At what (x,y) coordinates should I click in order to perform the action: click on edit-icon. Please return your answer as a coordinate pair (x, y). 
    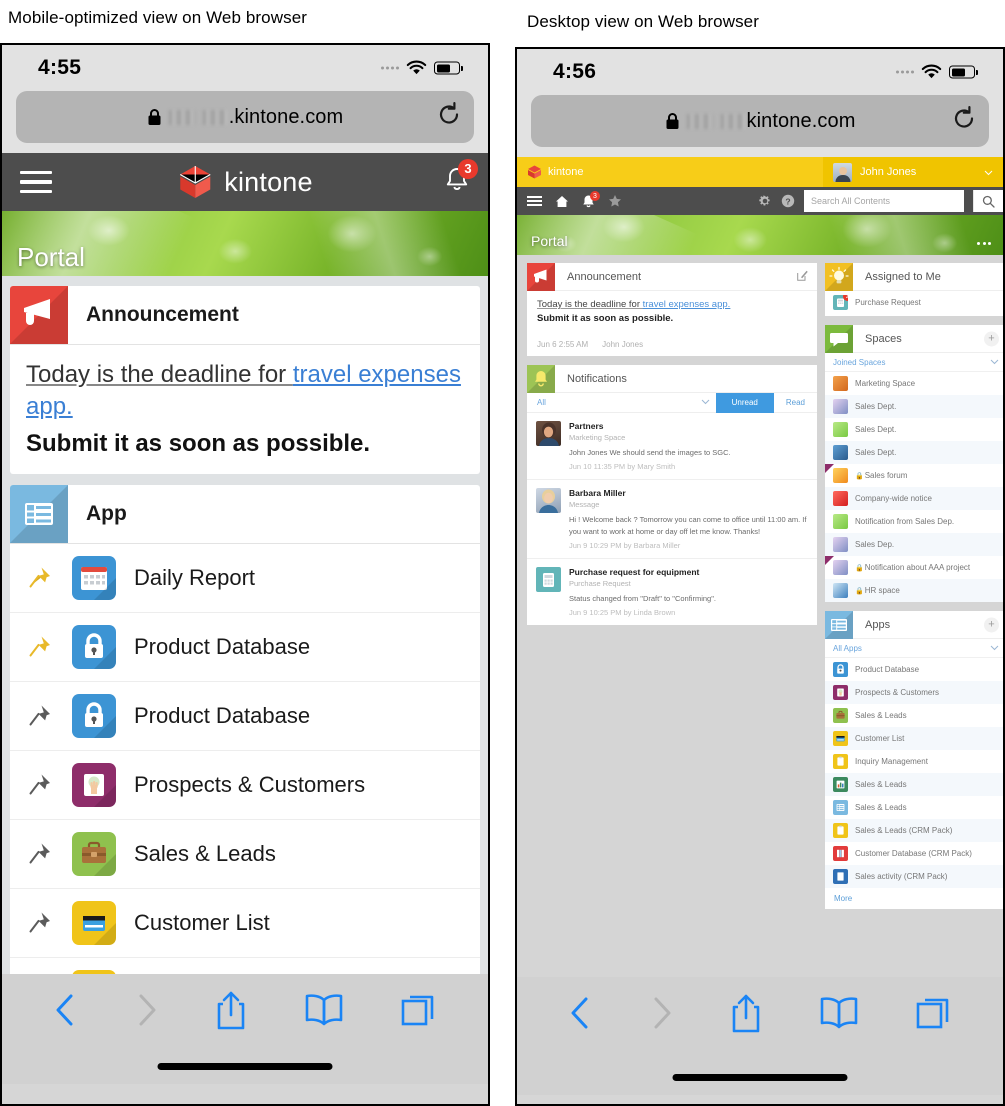
    Looking at the image, I should click on (802, 277).